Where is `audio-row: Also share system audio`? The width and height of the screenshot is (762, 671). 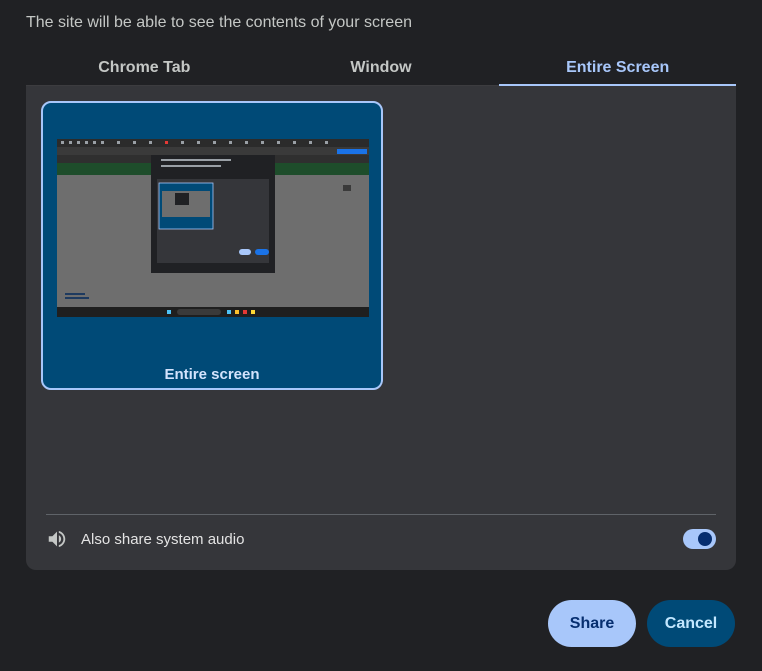 audio-row: Also share system audio is located at coordinates (381, 539).